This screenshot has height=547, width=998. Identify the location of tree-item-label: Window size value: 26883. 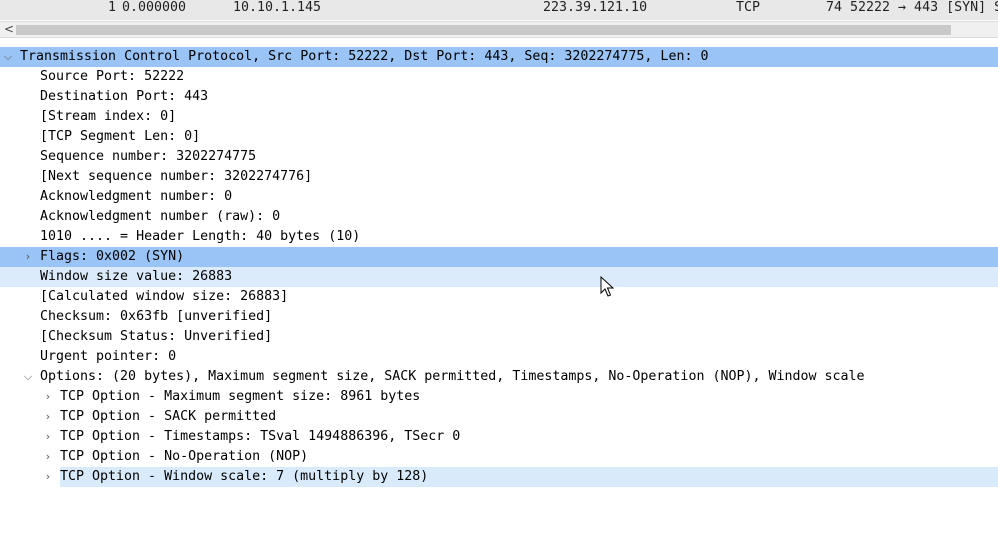
(136, 276).